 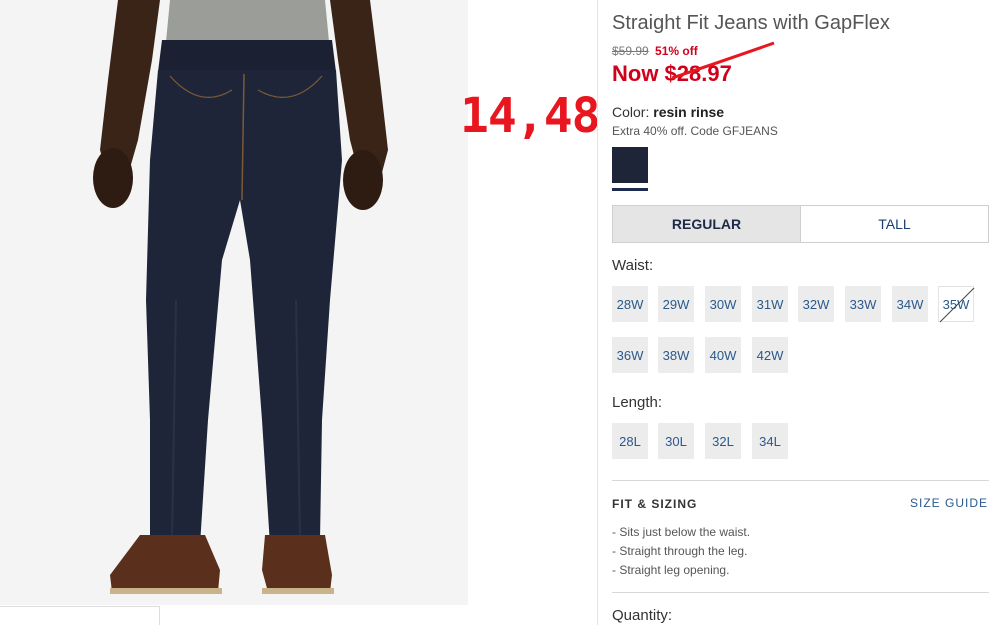 What do you see at coordinates (723, 441) in the screenshot?
I see `length-size-32l: 32L` at bounding box center [723, 441].